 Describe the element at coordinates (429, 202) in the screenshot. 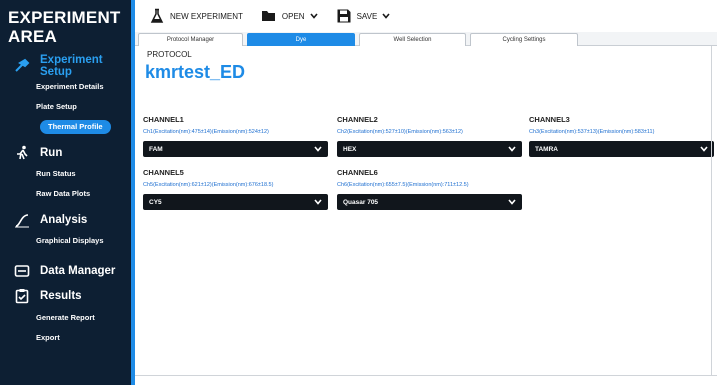

I see `channel-6-dye-select: Quasar 705` at that location.